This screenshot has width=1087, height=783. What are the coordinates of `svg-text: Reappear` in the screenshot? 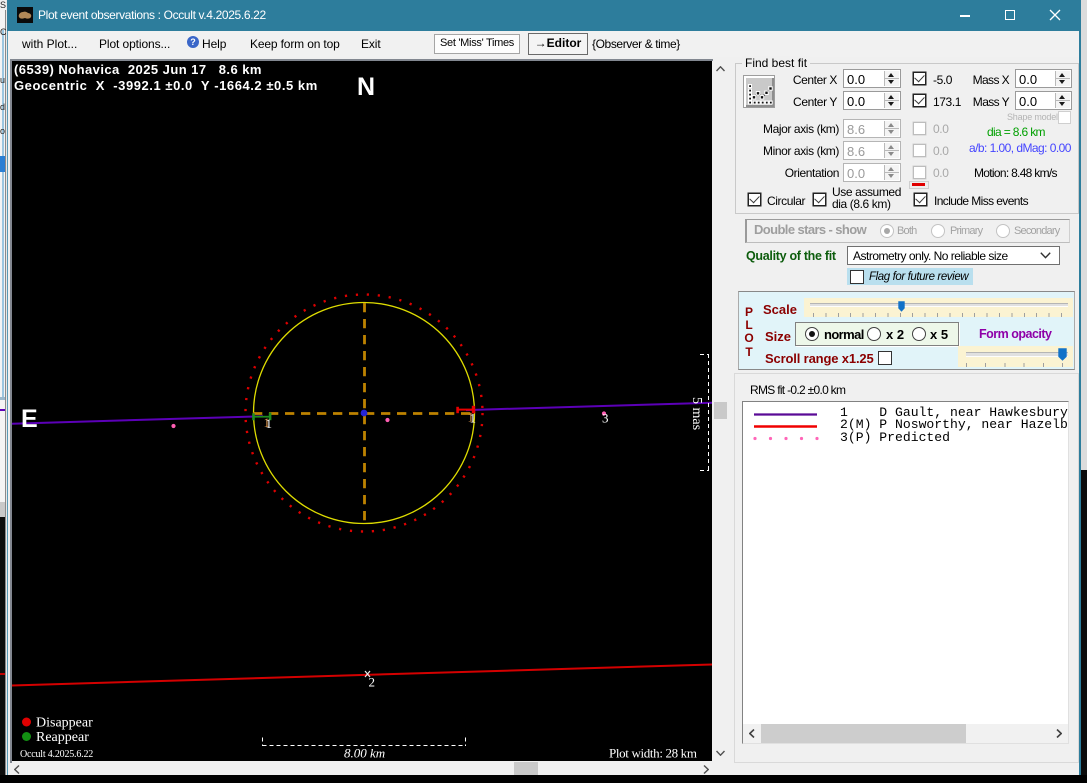 It's located at (62, 737).